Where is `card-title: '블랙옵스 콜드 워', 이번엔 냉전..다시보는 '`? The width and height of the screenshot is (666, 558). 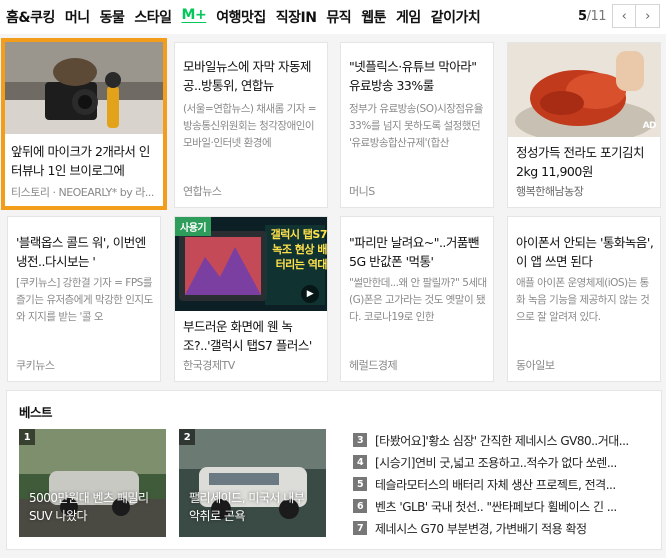 card-title: '블랙옵스 콜드 워', 이번엔 냉전..다시보는 ' is located at coordinates (81, 252).